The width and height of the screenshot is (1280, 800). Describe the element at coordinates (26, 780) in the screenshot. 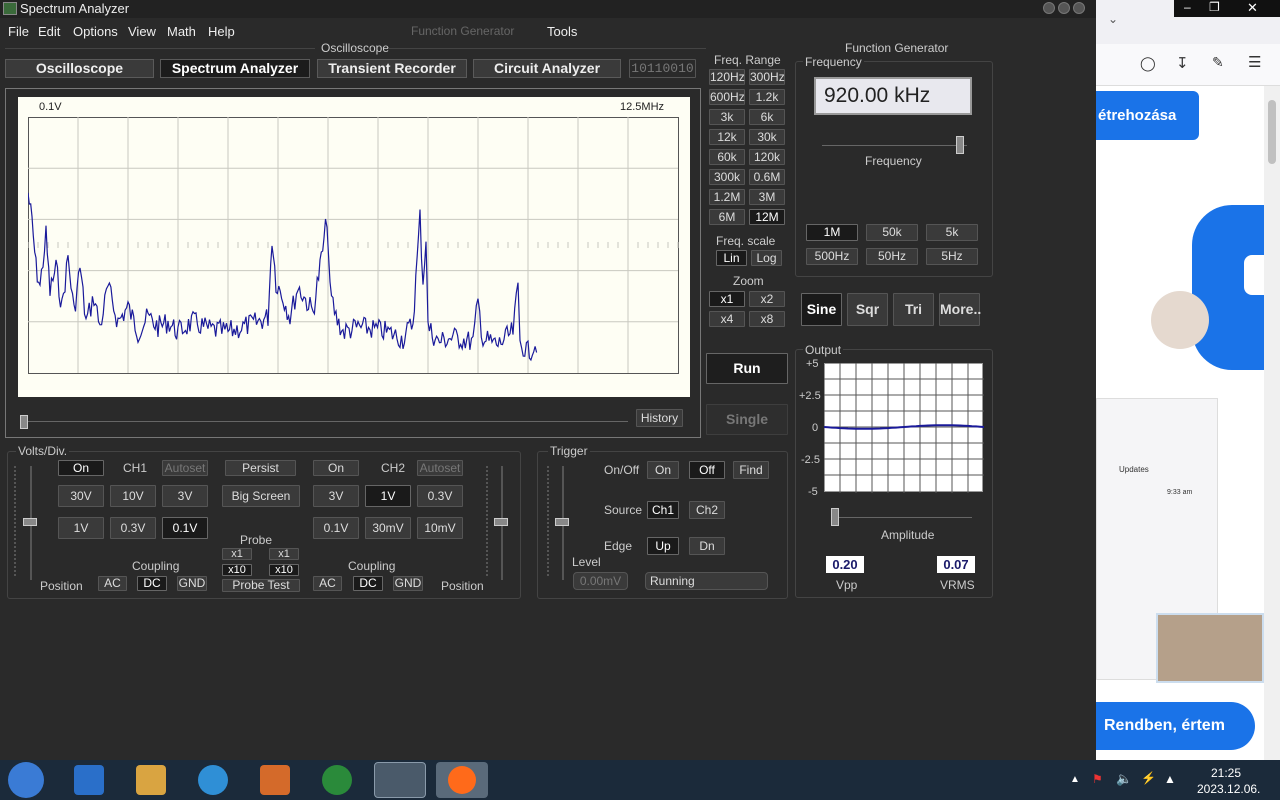

I see `start-button` at that location.